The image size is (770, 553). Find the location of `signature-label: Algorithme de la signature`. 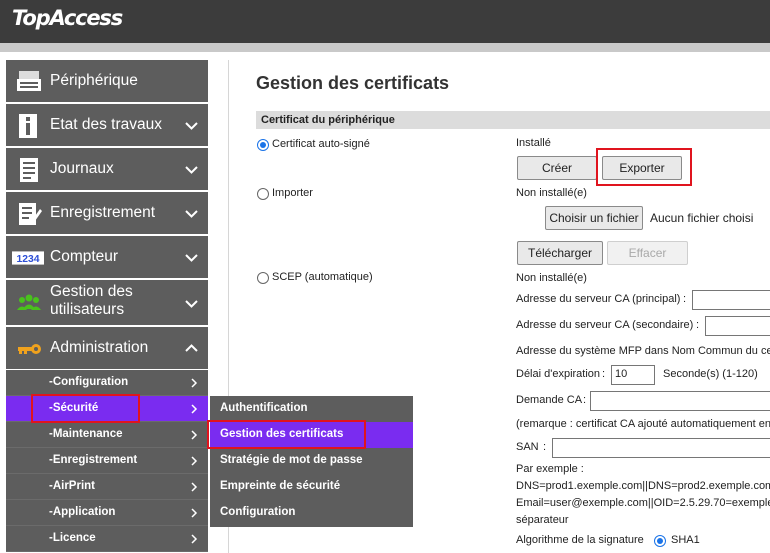

signature-label: Algorithme de la signature is located at coordinates (580, 540).